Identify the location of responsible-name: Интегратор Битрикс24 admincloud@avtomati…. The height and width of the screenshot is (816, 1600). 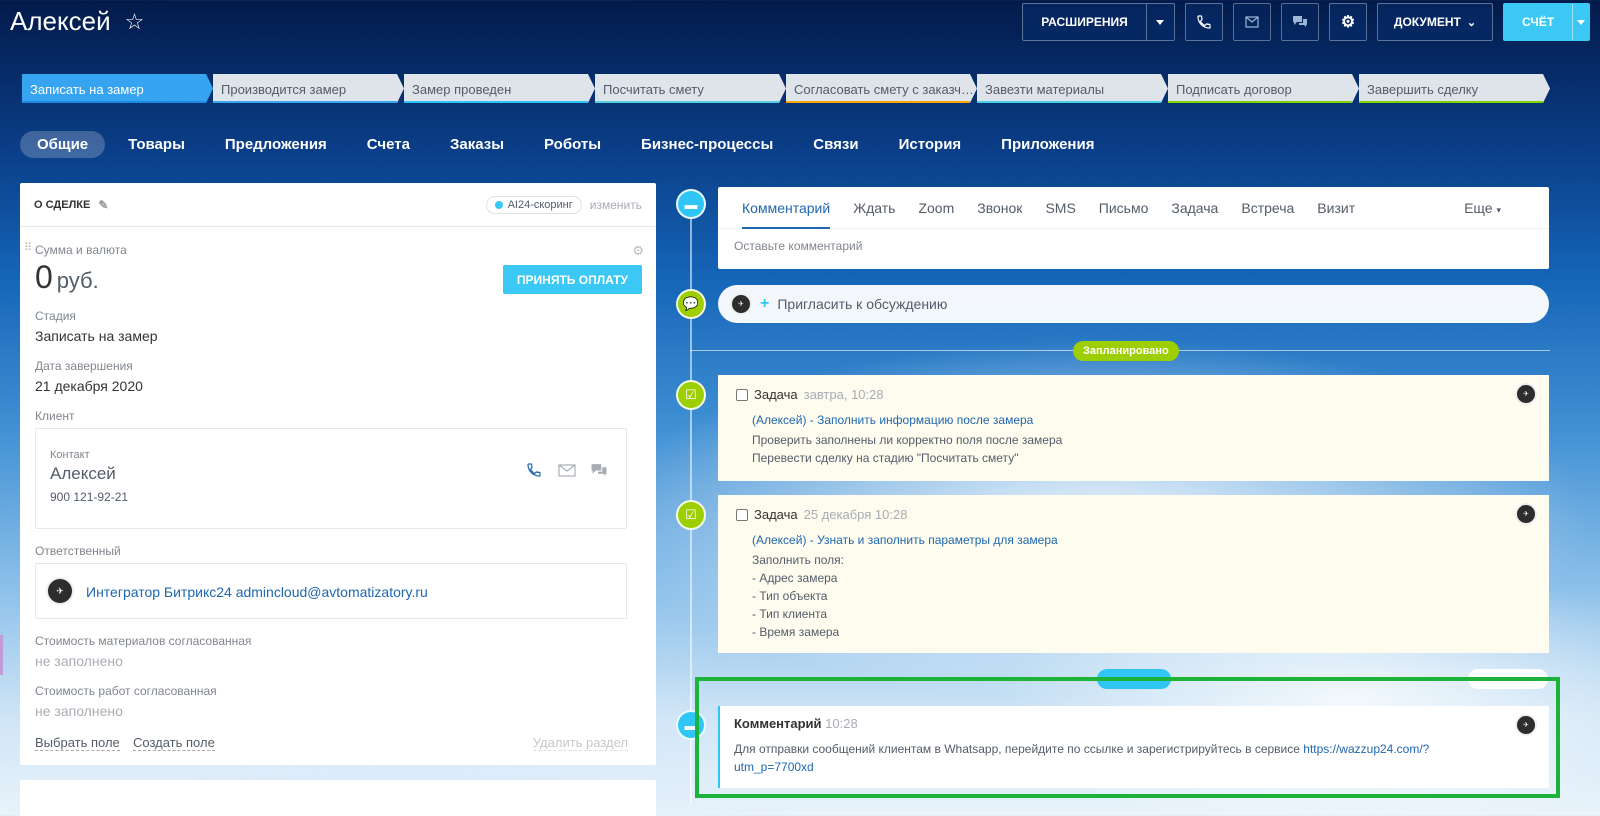
(257, 592).